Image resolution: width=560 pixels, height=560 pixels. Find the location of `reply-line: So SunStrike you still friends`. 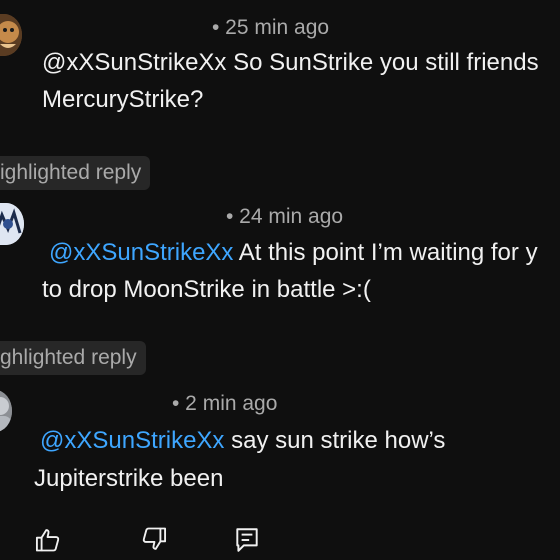

reply-line: So SunStrike you still friends is located at coordinates (382, 62).